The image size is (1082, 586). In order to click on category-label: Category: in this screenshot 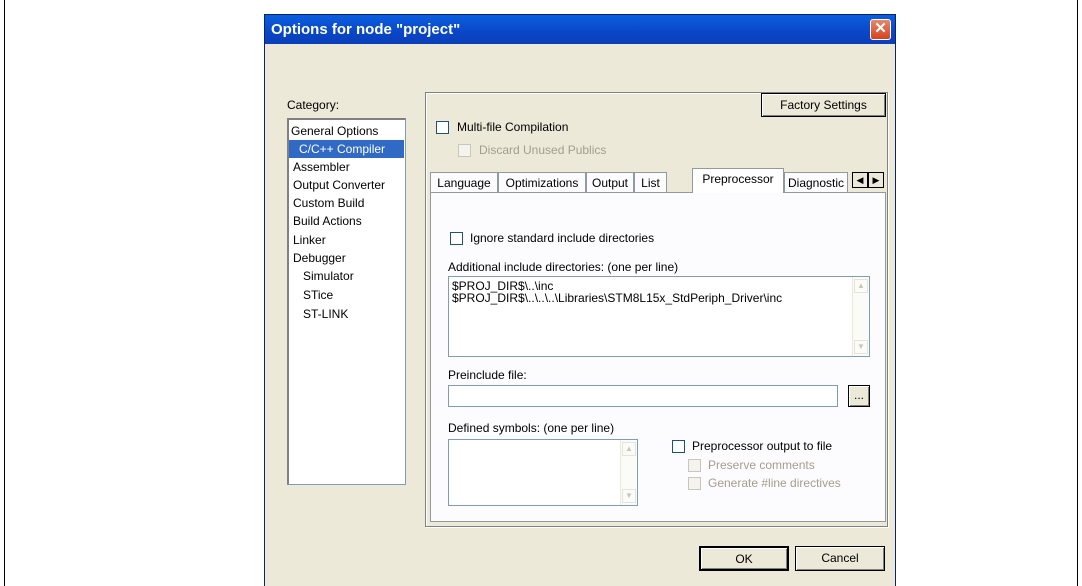, I will do `click(313, 105)`.